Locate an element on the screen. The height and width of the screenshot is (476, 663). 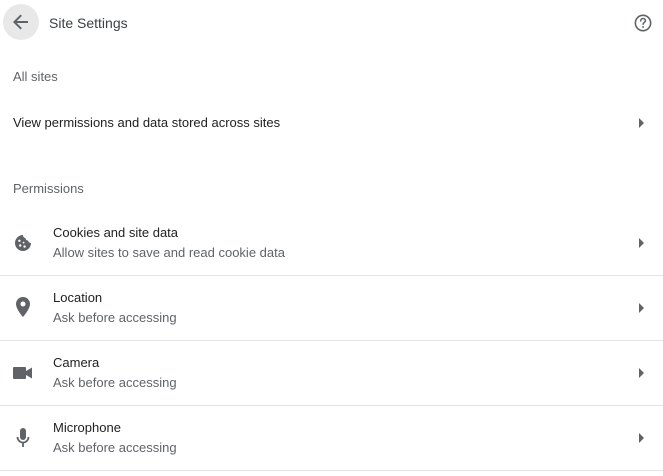
permission-label: Microphone is located at coordinates (87, 427).